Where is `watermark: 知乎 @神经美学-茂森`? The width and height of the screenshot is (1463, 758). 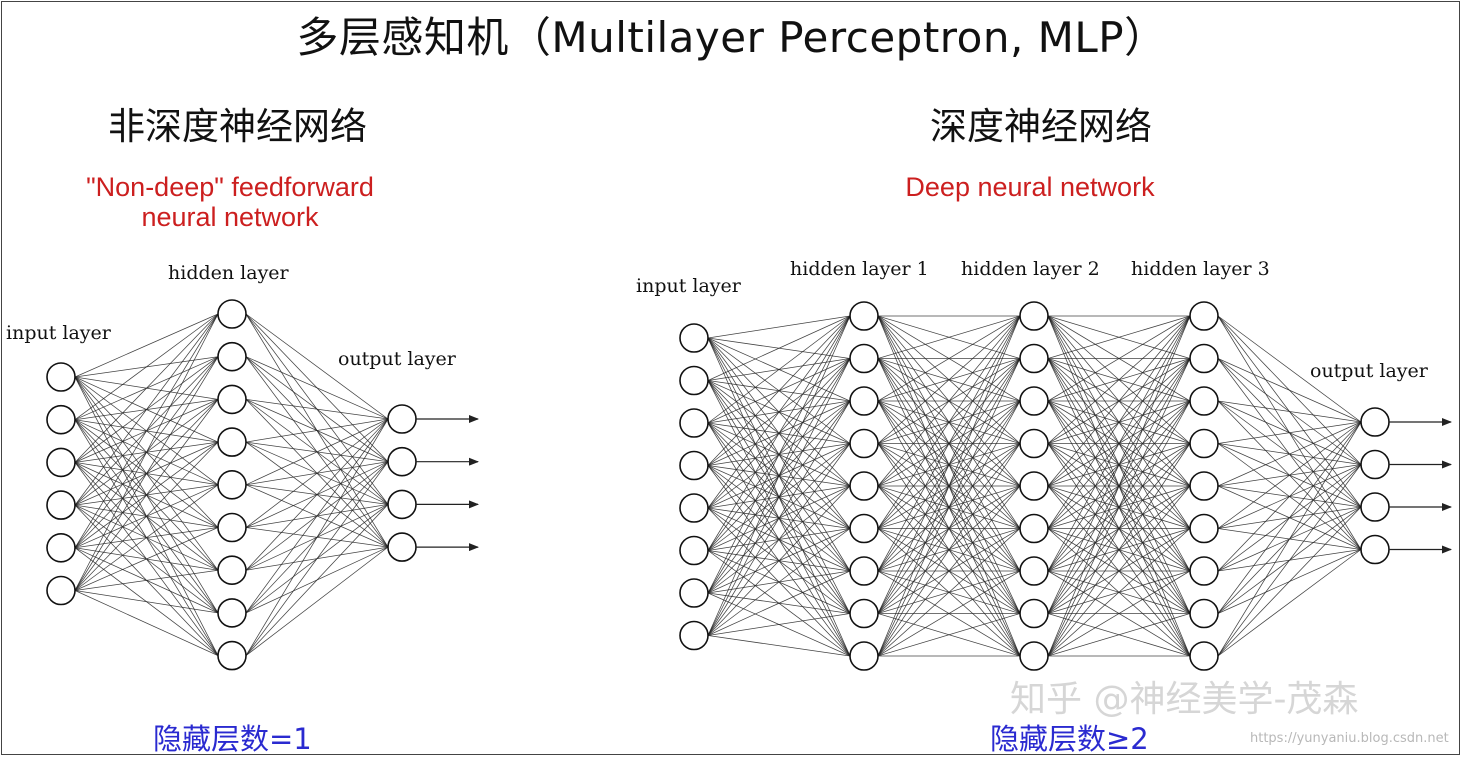
watermark: 知乎 @神经美学-茂森 is located at coordinates (1184, 699).